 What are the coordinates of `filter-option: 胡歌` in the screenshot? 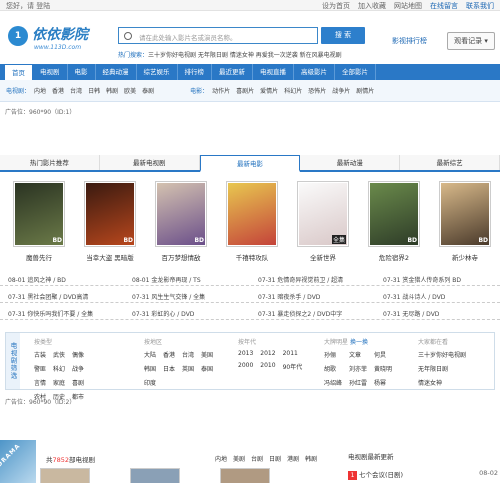 It's located at (333, 368).